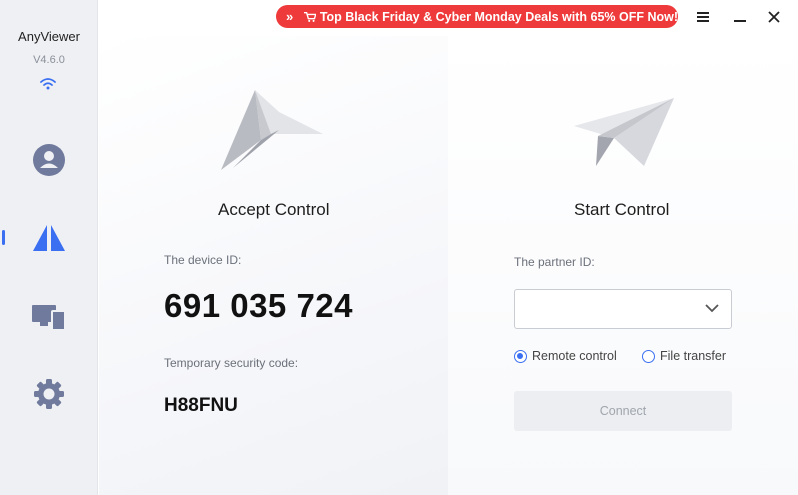 The height and width of the screenshot is (495, 798). Describe the element at coordinates (693, 356) in the screenshot. I see `file-transfer-label: File transfer` at that location.